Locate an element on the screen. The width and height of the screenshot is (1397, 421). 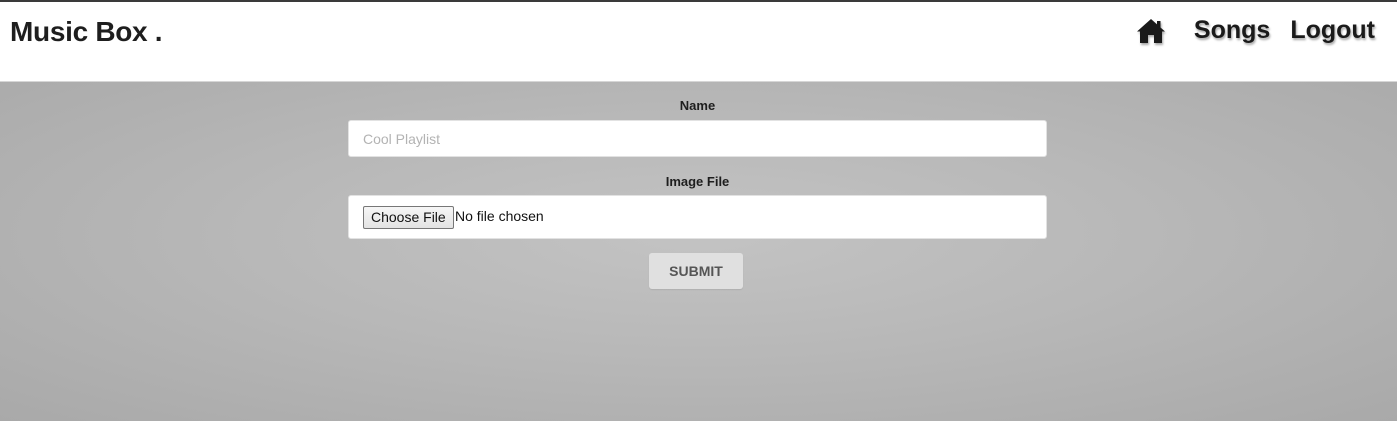
nav-logout-link: Logout is located at coordinates (1332, 30).